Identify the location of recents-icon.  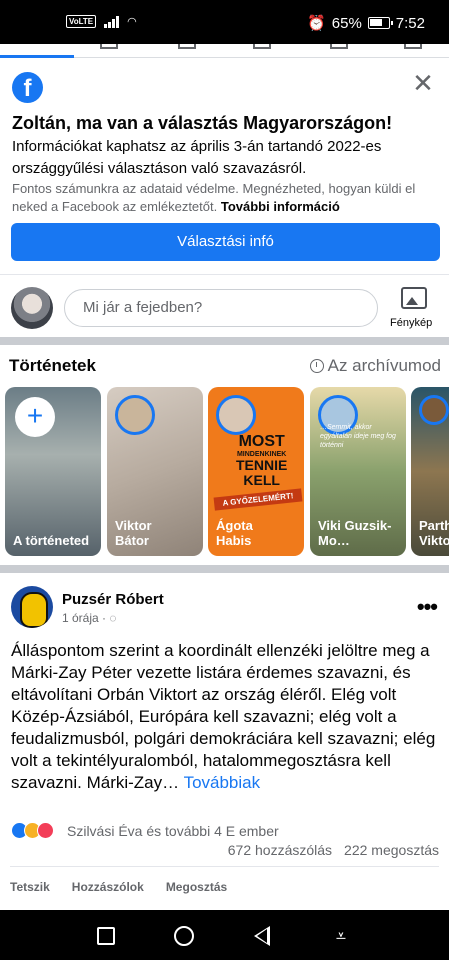
(106, 936).